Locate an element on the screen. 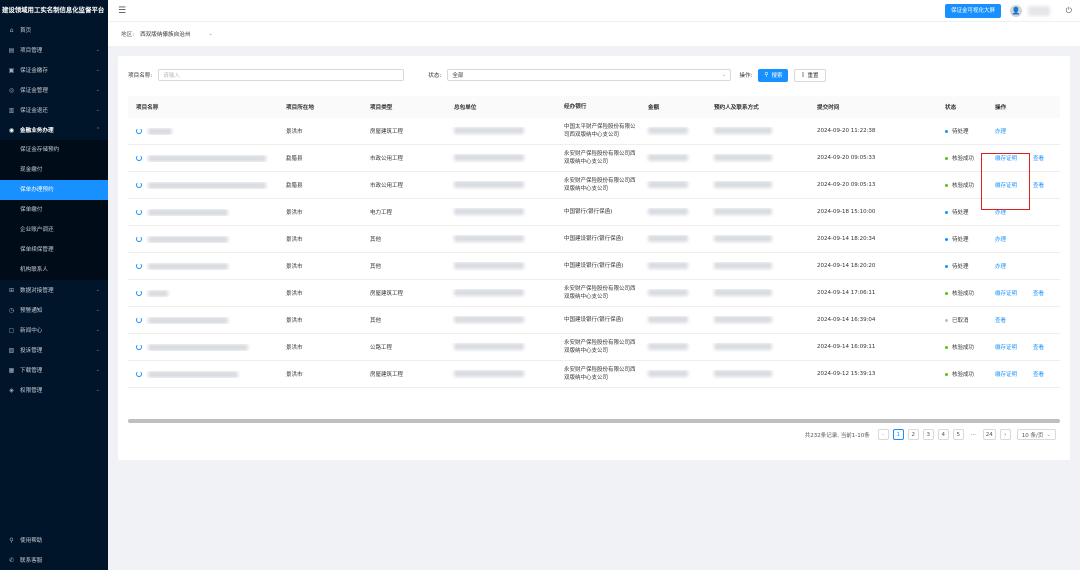 The width and height of the screenshot is (1080, 570). sidebar-subitem: 保单办理预约 is located at coordinates (54, 190).